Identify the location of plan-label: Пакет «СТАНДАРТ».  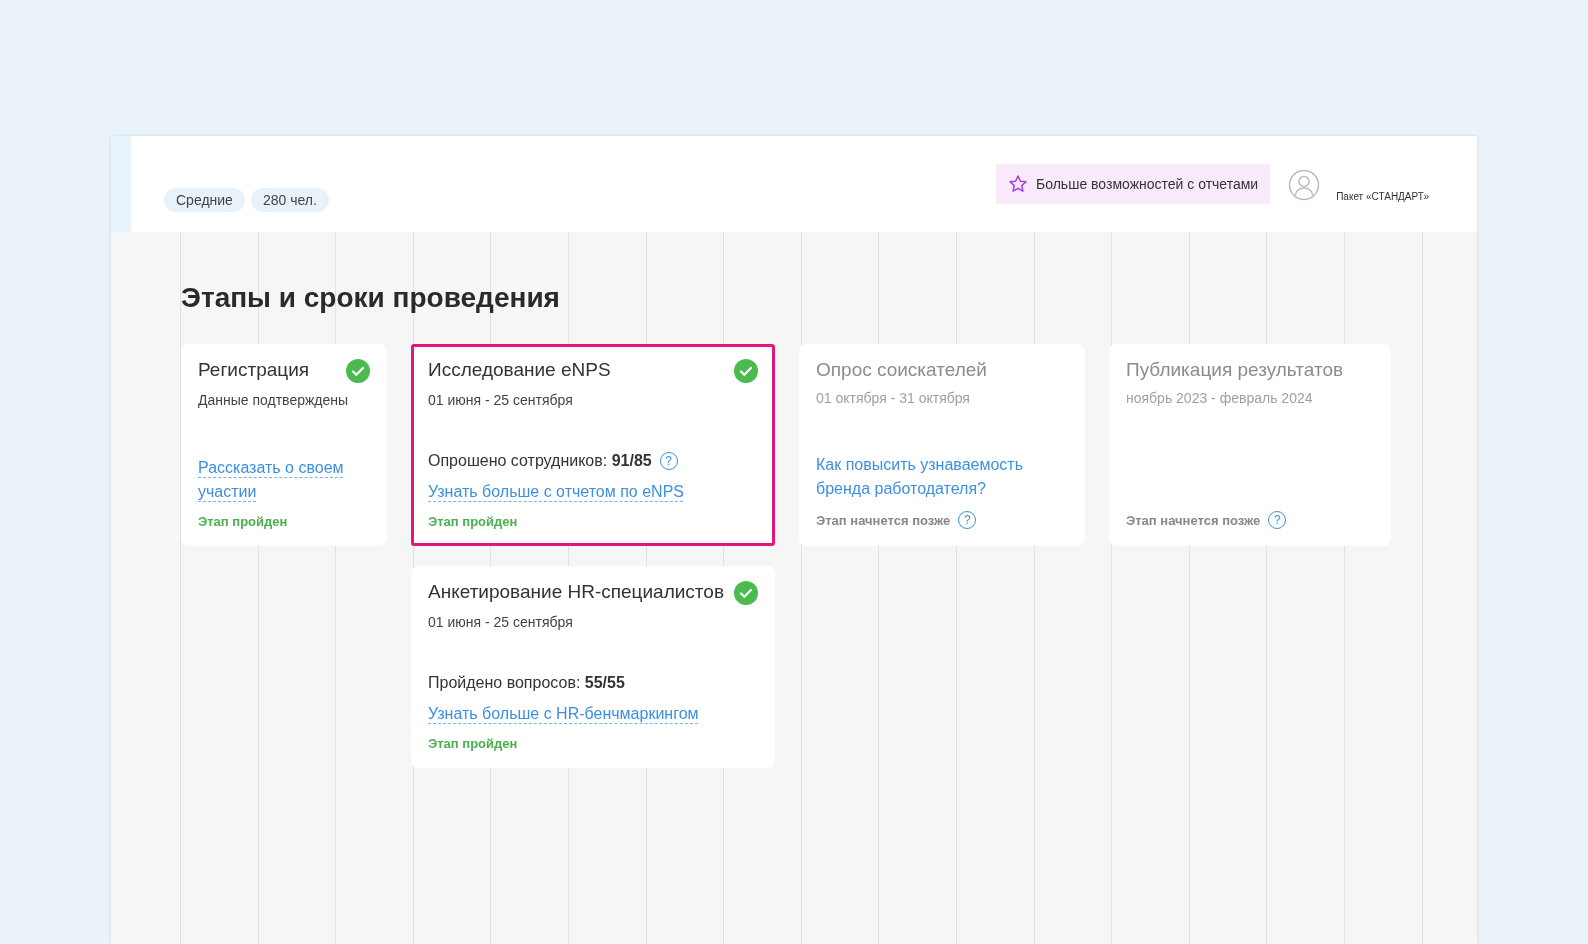
(1382, 196).